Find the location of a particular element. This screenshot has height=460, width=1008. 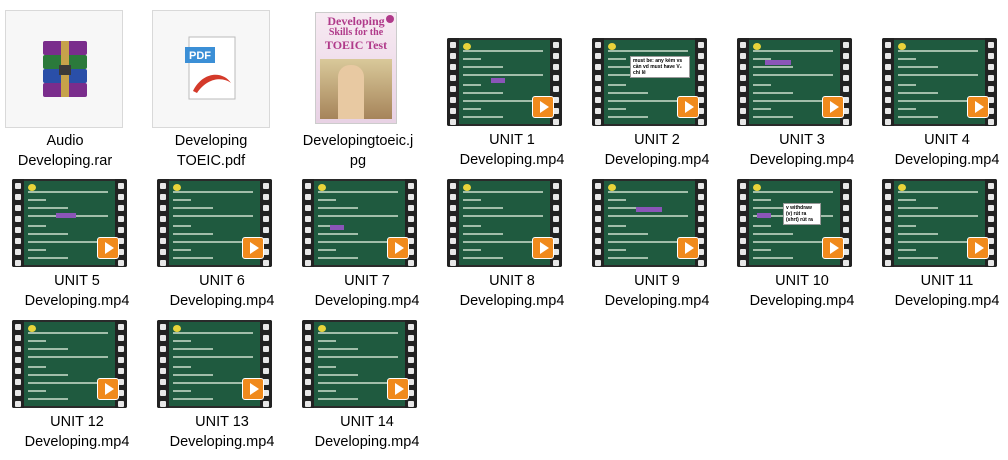

file-unit-4-mp4: UNIT 4 Developing.mp4 is located at coordinates (942, 108).